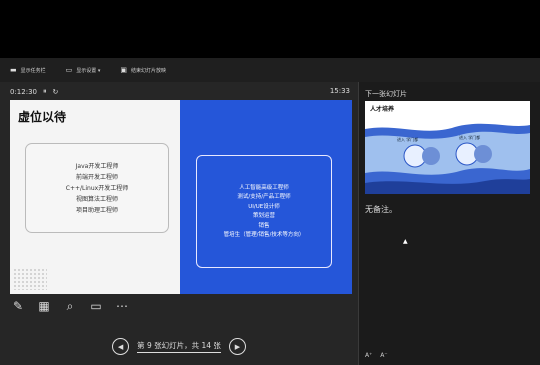 The height and width of the screenshot is (365, 540). I want to click on next-slide-button: ▶, so click(237, 346).